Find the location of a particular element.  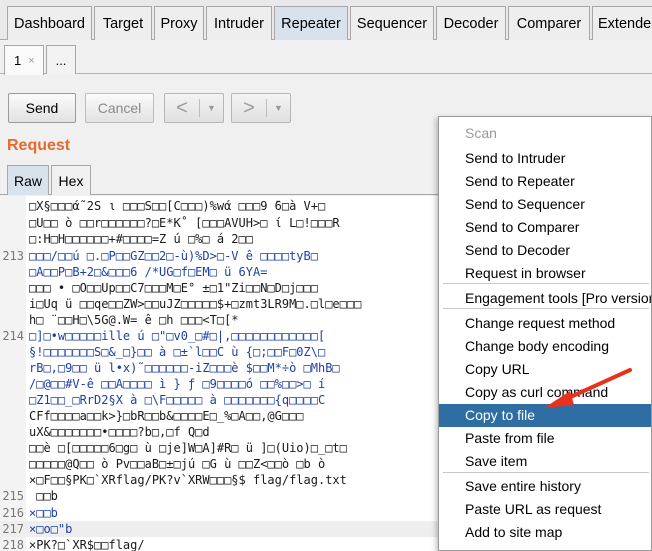

menu-item-add-to-site-map: Add to site map is located at coordinates (545, 532).